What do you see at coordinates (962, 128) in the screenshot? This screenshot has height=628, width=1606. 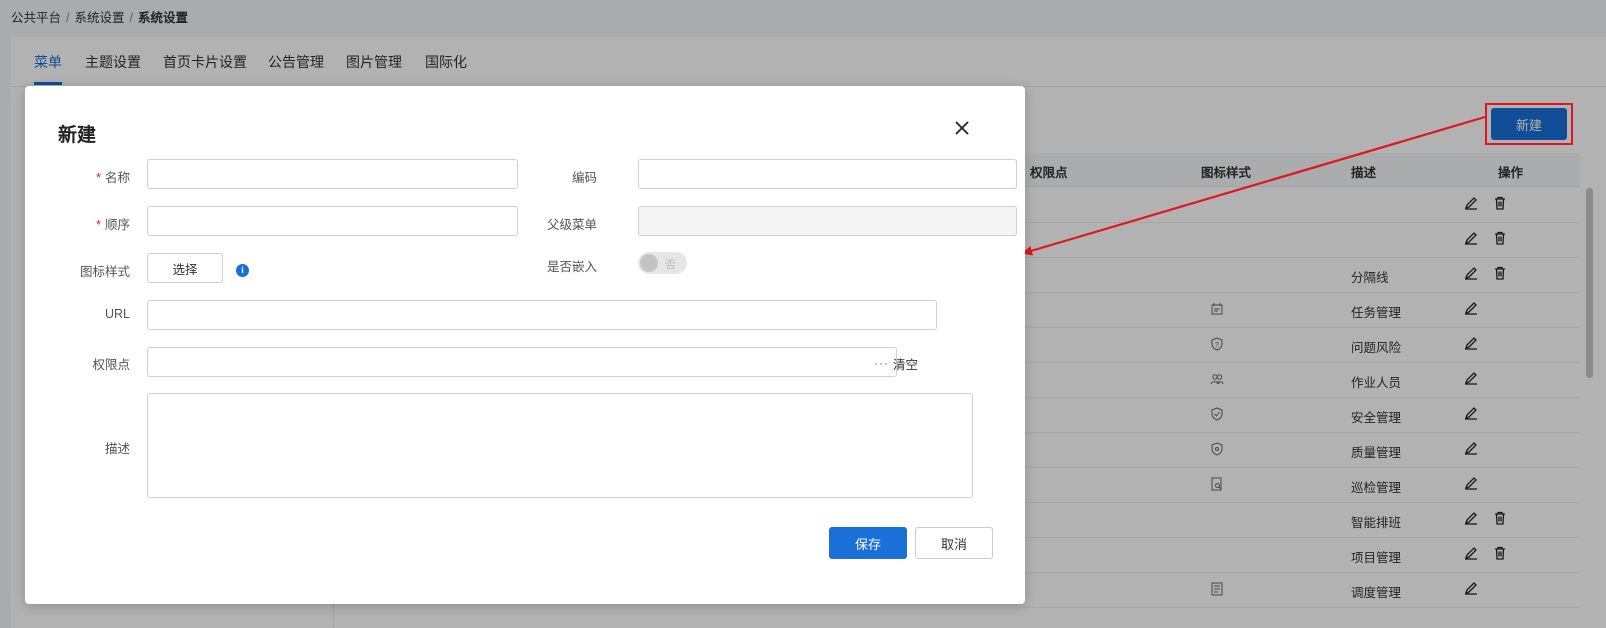 I see `close-icon` at bounding box center [962, 128].